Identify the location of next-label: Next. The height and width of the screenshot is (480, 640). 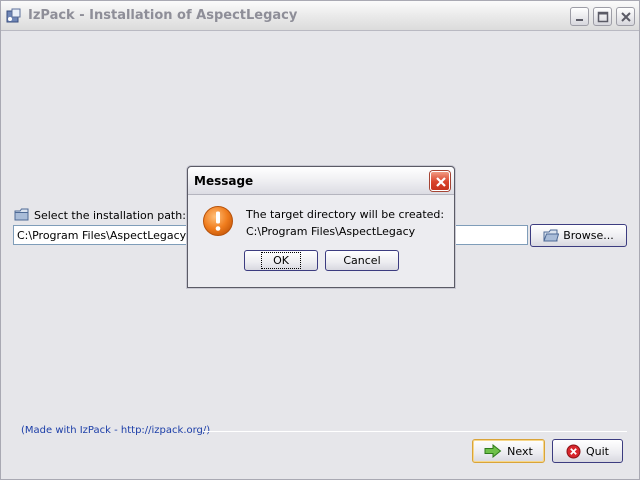
(520, 451).